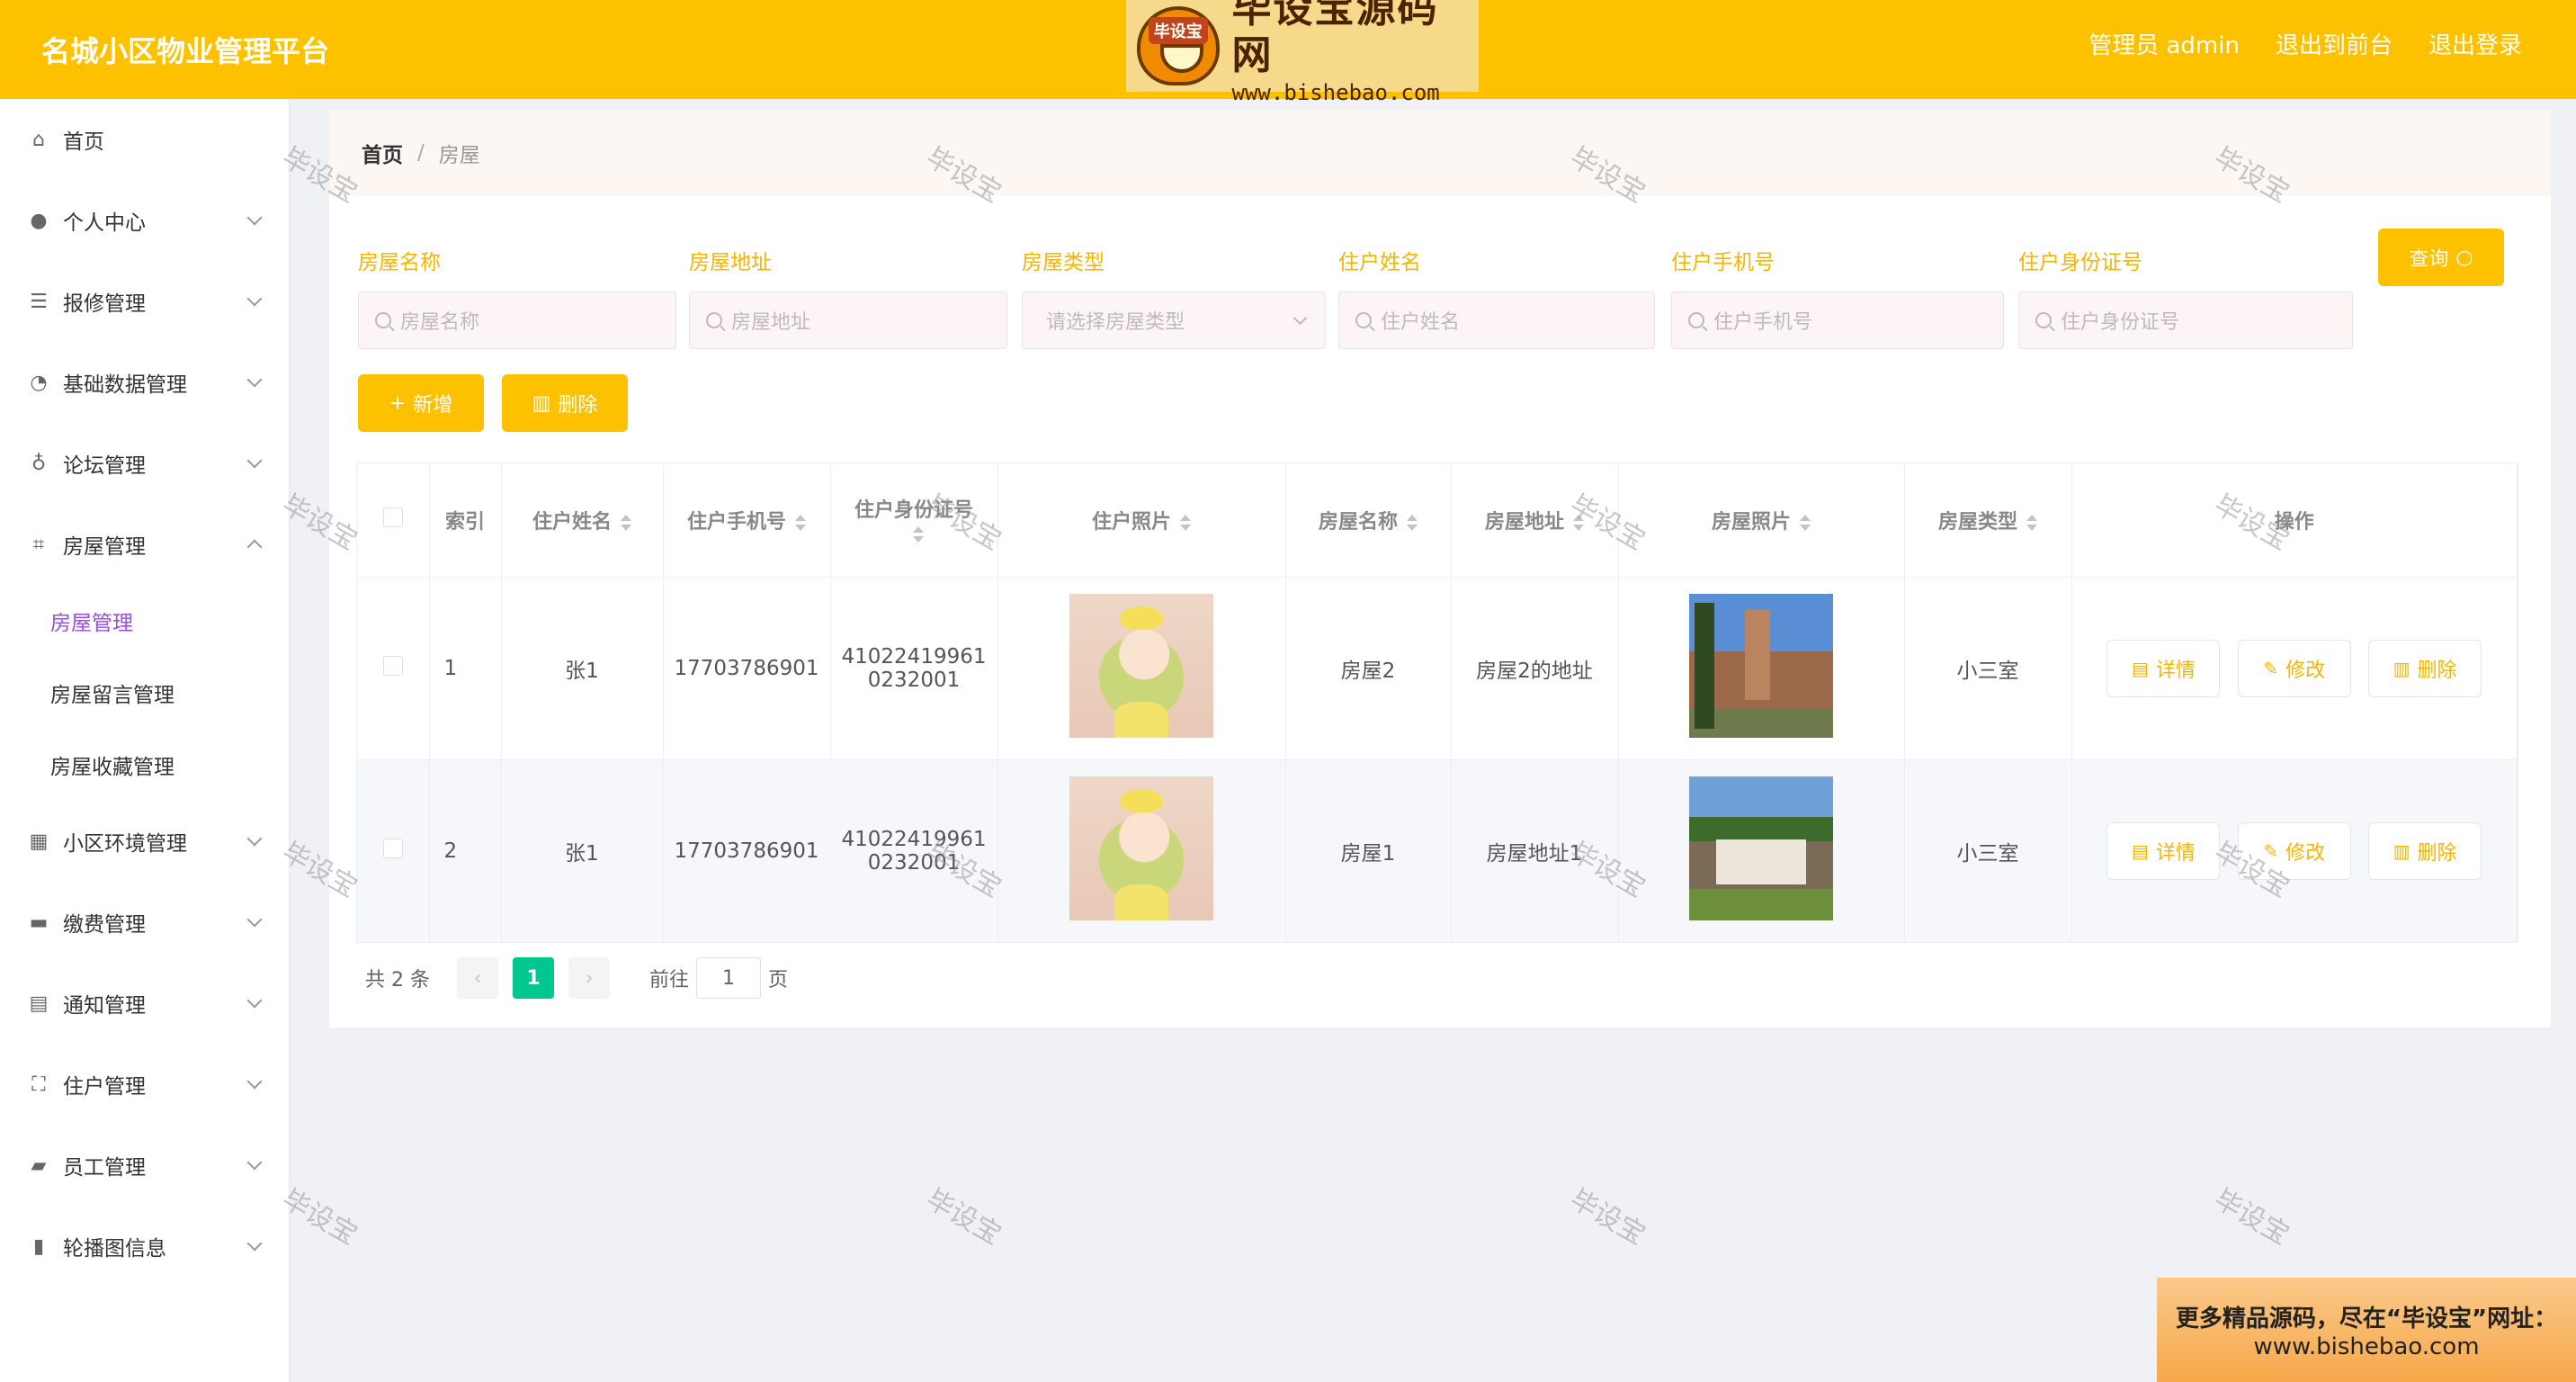 Image resolution: width=2576 pixels, height=1382 pixels. What do you see at coordinates (144, 464) in the screenshot?
I see `sidebar-item-forum: ♁ 论坛管理` at bounding box center [144, 464].